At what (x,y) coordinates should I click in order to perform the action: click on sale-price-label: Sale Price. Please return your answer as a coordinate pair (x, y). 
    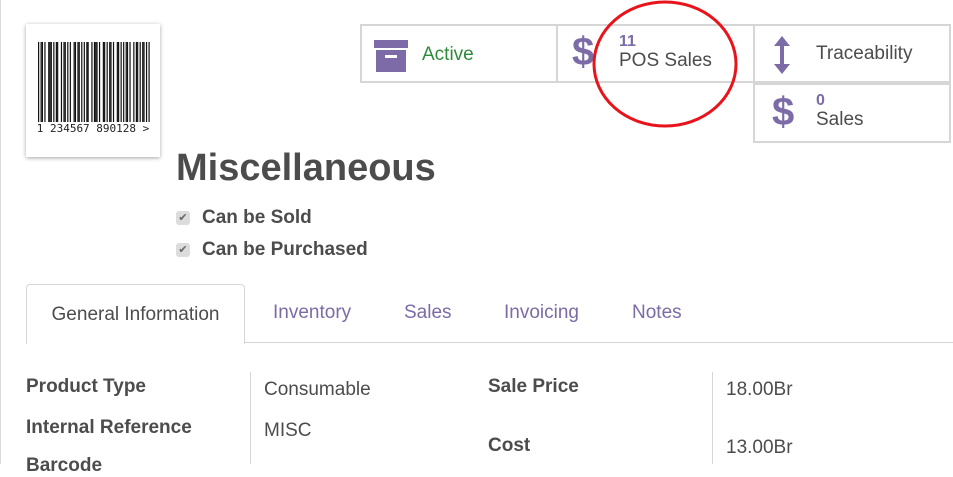
    Looking at the image, I should click on (533, 386).